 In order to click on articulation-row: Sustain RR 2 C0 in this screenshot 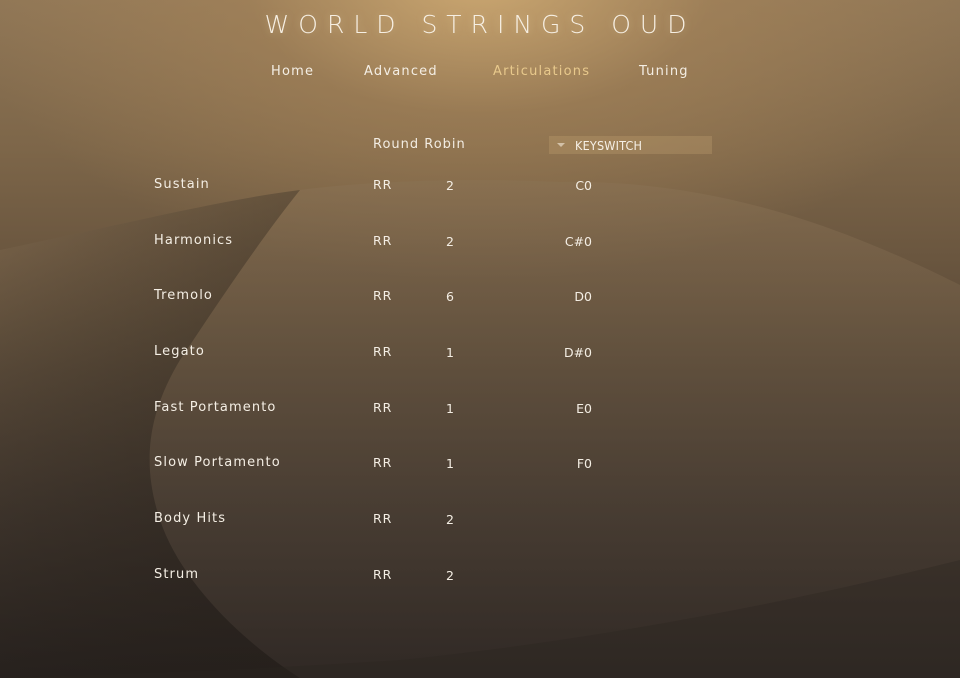, I will do `click(480, 187)`.